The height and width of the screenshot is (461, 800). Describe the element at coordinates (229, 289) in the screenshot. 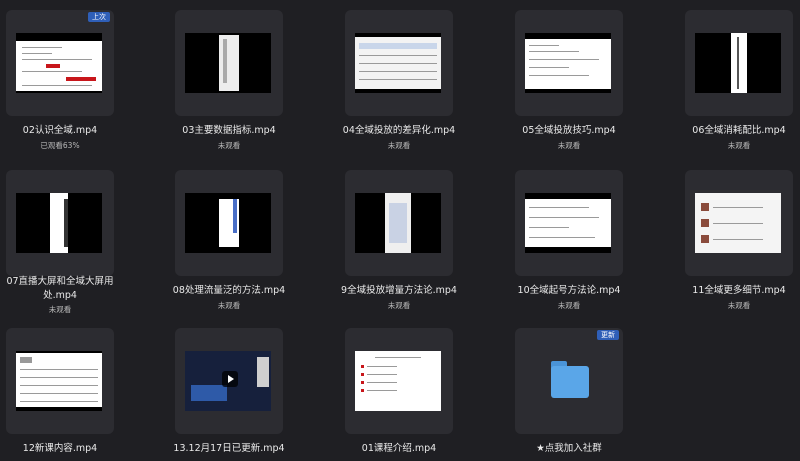

I see `file-name: 08处理流量泛的方法.mp4` at that location.